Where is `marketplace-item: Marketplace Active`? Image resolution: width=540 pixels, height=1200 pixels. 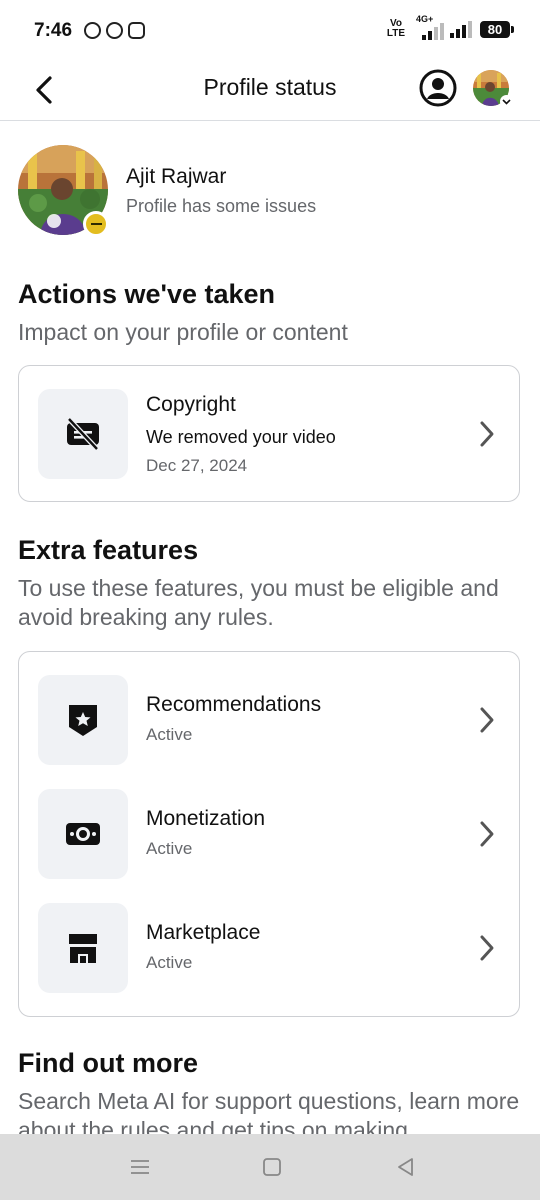 marketplace-item: Marketplace Active is located at coordinates (270, 948).